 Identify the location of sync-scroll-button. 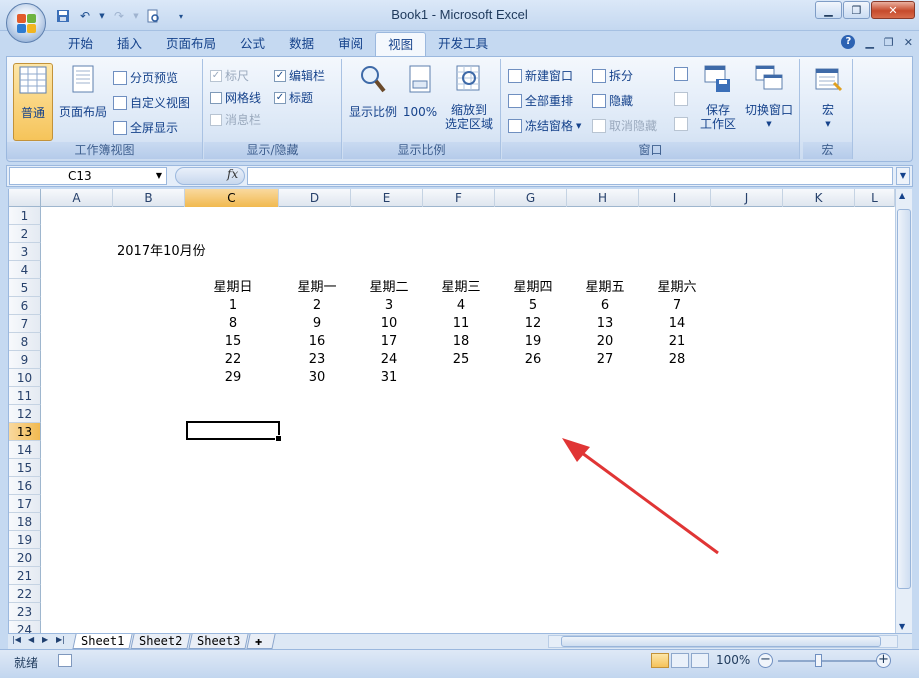
(681, 99).